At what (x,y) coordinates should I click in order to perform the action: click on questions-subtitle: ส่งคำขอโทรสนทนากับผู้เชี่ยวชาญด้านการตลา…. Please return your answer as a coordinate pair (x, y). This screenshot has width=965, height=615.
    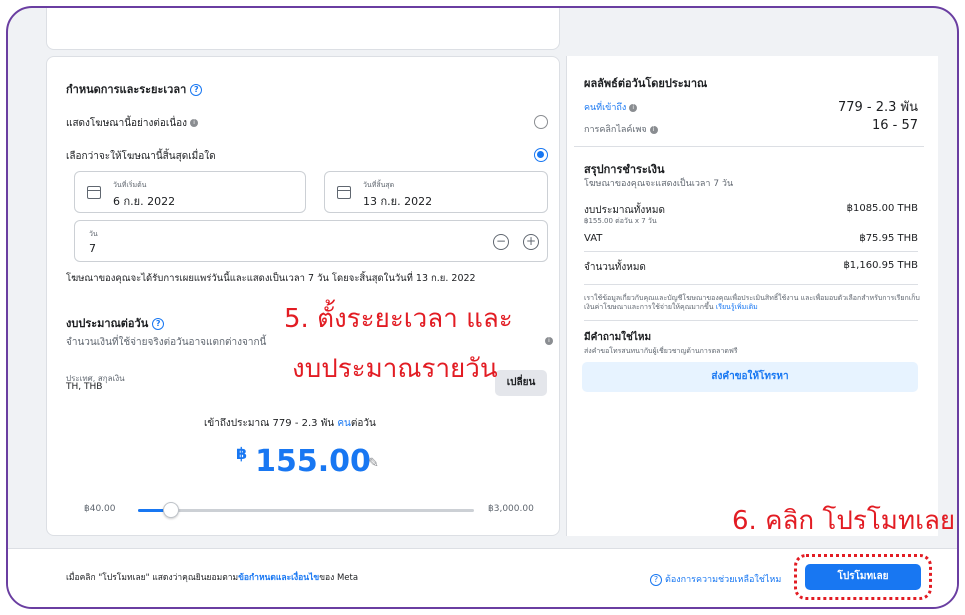
    Looking at the image, I should click on (661, 351).